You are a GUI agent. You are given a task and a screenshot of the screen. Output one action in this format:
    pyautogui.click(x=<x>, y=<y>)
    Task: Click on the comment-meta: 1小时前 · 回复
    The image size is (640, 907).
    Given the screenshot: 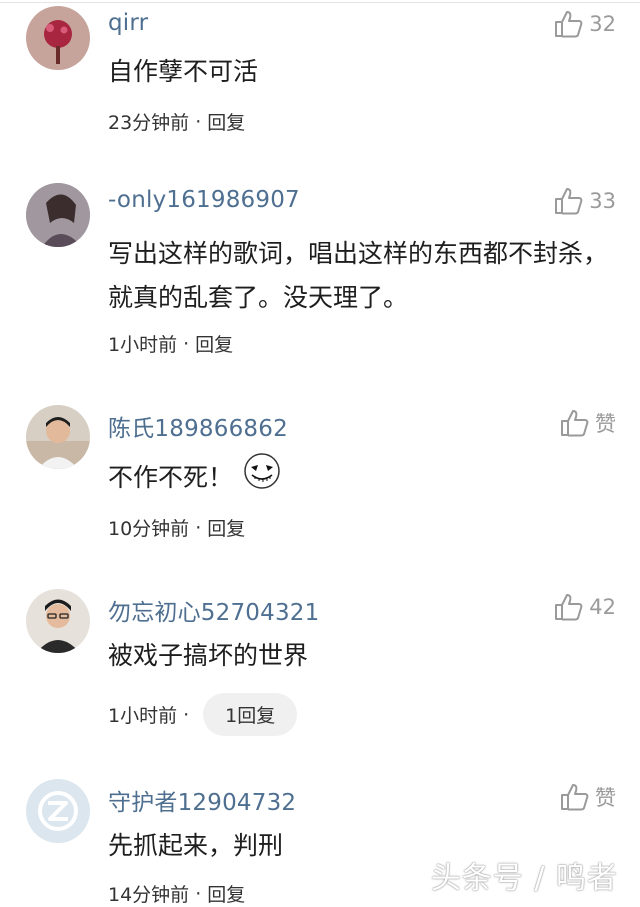 What is the action you would take?
    pyautogui.click(x=170, y=343)
    